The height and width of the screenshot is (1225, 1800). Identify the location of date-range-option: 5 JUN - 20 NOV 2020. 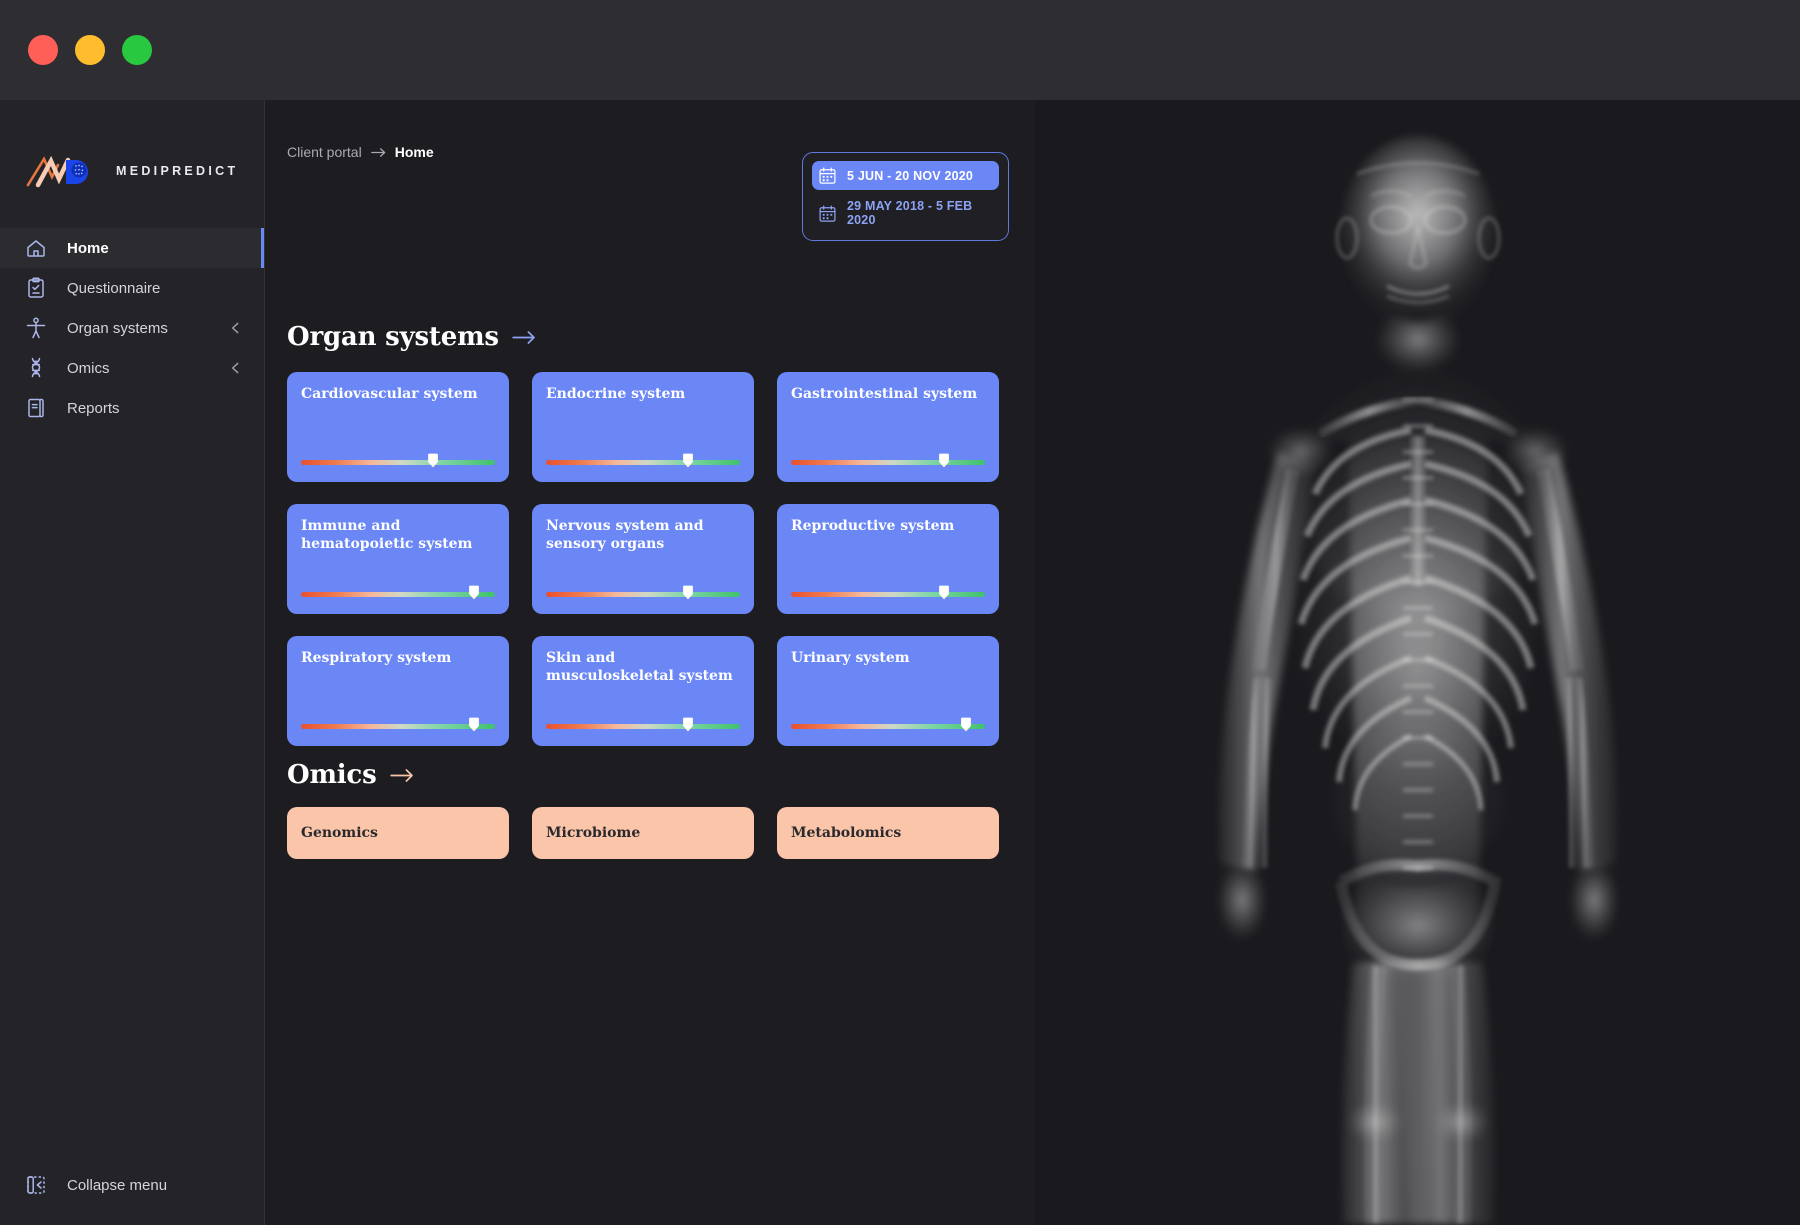
(905, 175).